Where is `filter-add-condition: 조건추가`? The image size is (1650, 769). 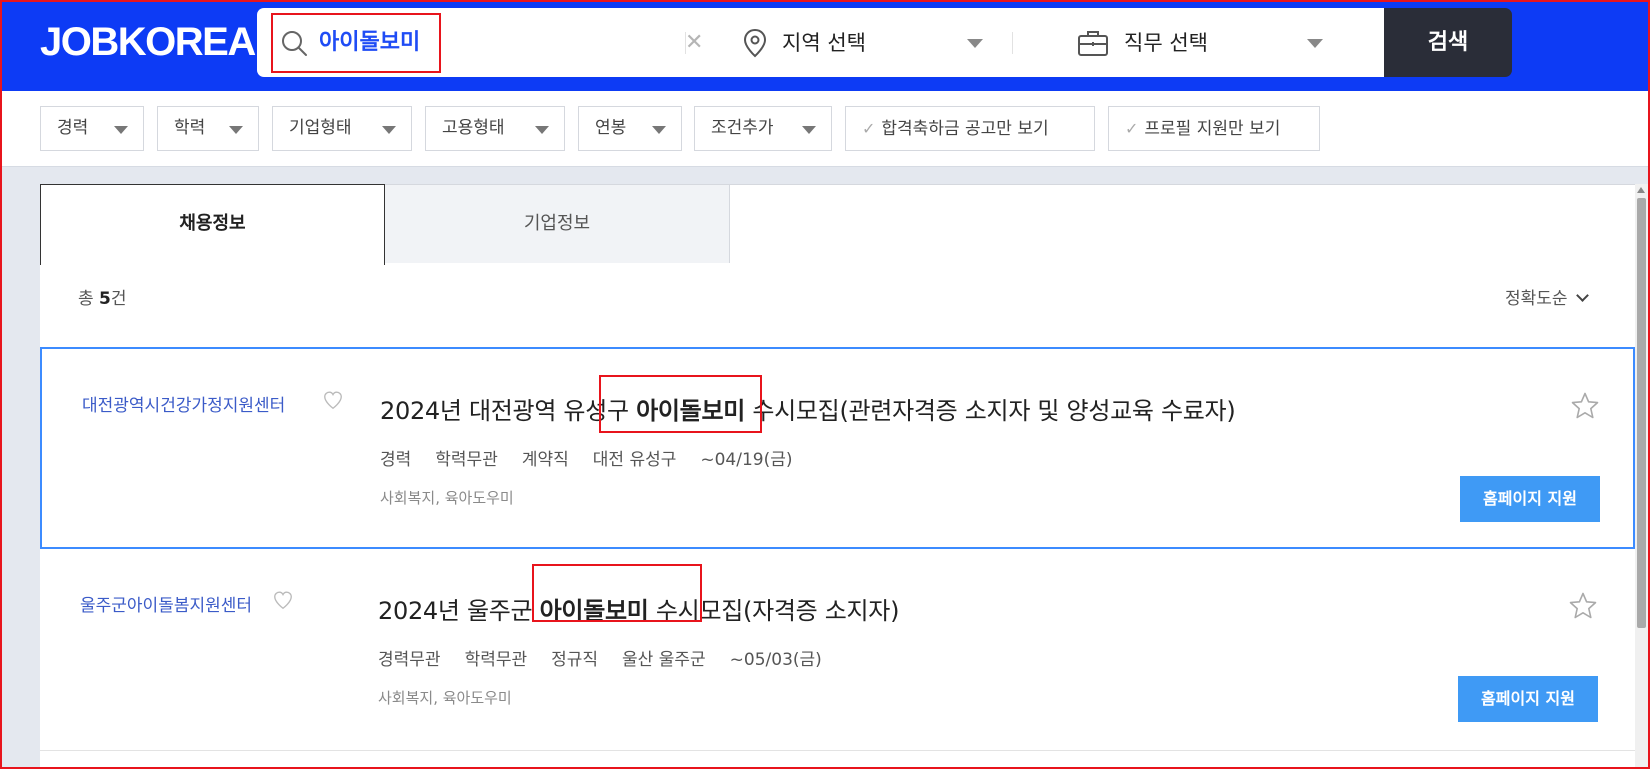
filter-add-condition: 조건추가 is located at coordinates (763, 128).